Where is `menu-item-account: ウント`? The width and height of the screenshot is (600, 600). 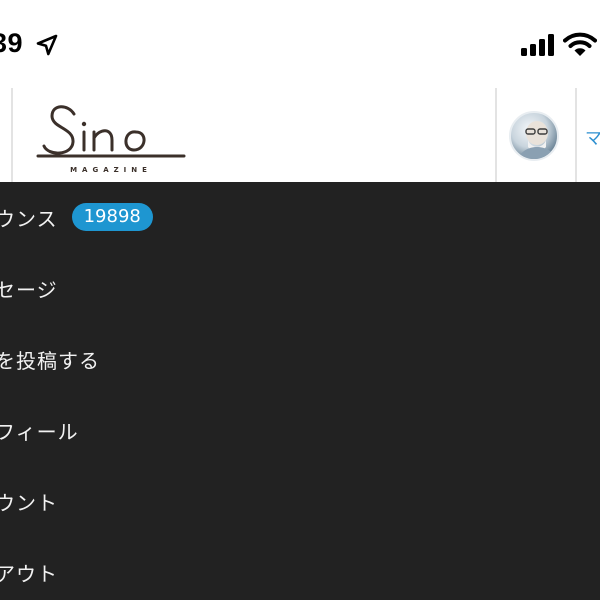 menu-item-account: ウント is located at coordinates (300, 501).